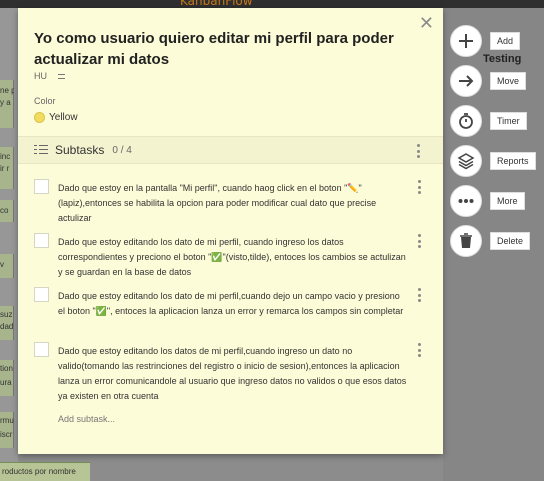  I want to click on board-card-text: co, so click(4, 210).